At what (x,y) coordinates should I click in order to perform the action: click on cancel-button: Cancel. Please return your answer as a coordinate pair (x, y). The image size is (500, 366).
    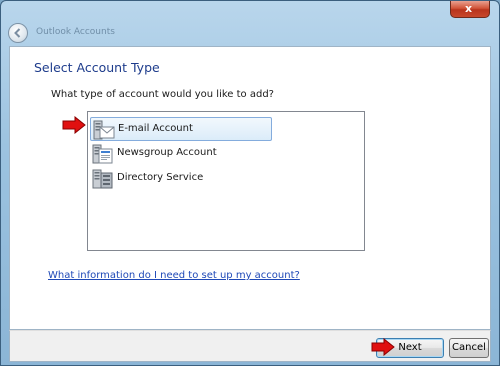
    Looking at the image, I should click on (469, 348).